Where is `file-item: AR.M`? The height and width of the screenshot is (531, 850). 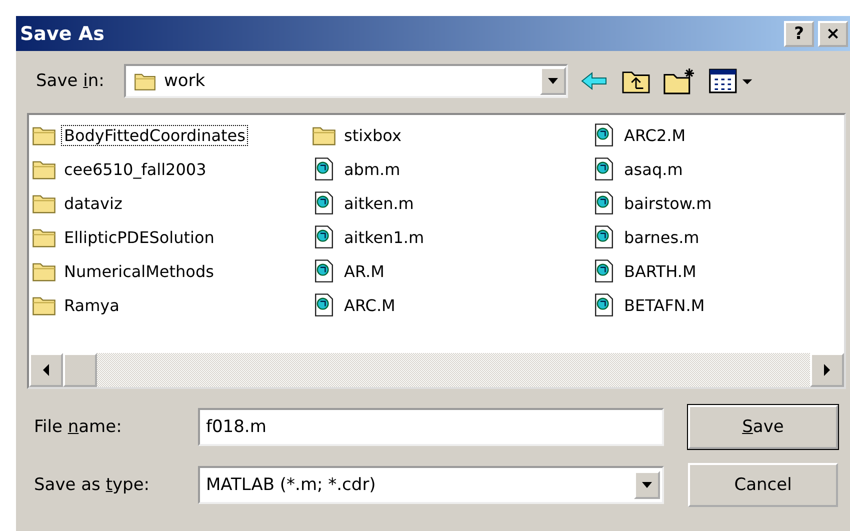
file-item: AR.M is located at coordinates (364, 271).